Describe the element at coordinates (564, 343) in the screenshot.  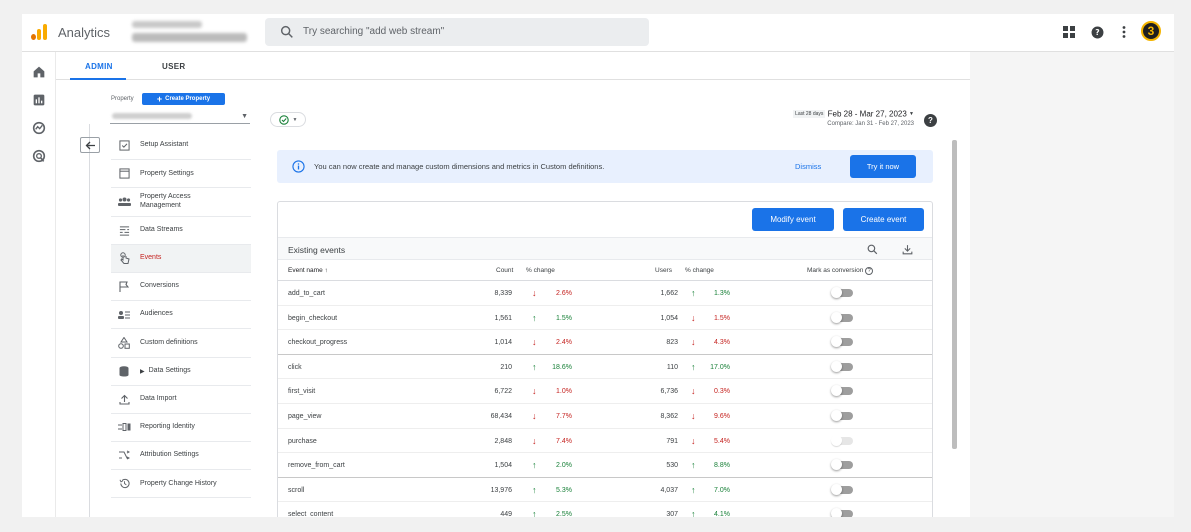
I see `count-change-cell: 2.4%` at that location.